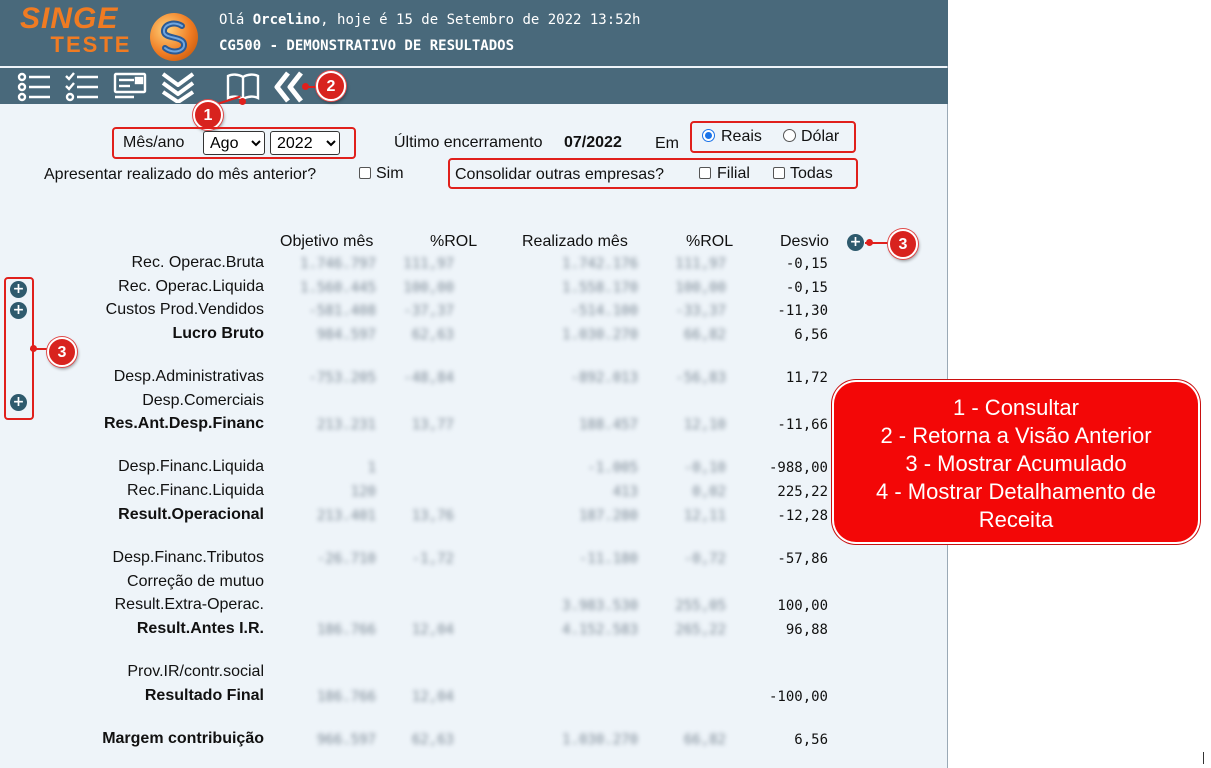  I want to click on blurred-cell-obj: 186.766, so click(346, 697).